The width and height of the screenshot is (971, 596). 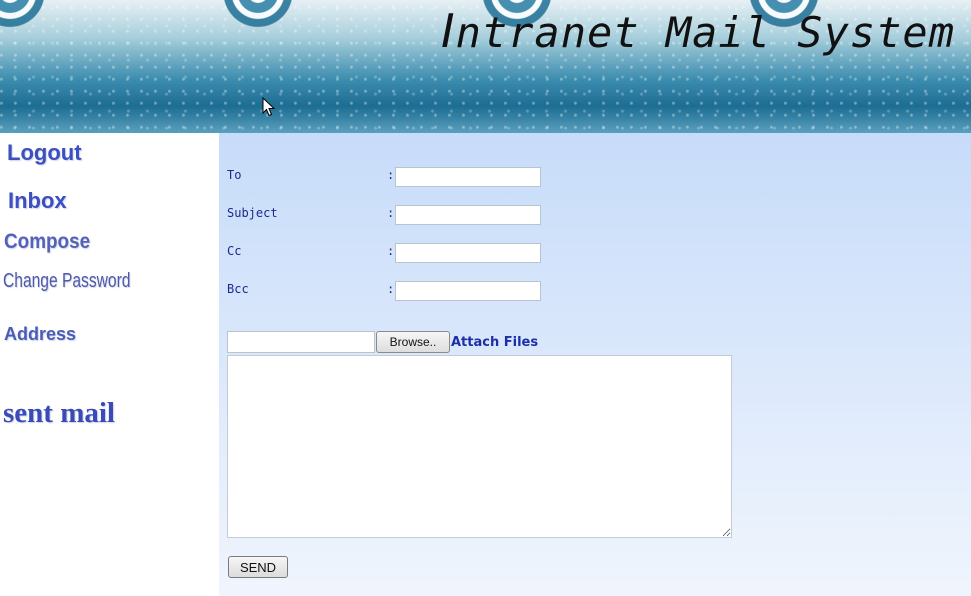 What do you see at coordinates (47, 242) in the screenshot?
I see `sidebar-item-compose: Compose` at bounding box center [47, 242].